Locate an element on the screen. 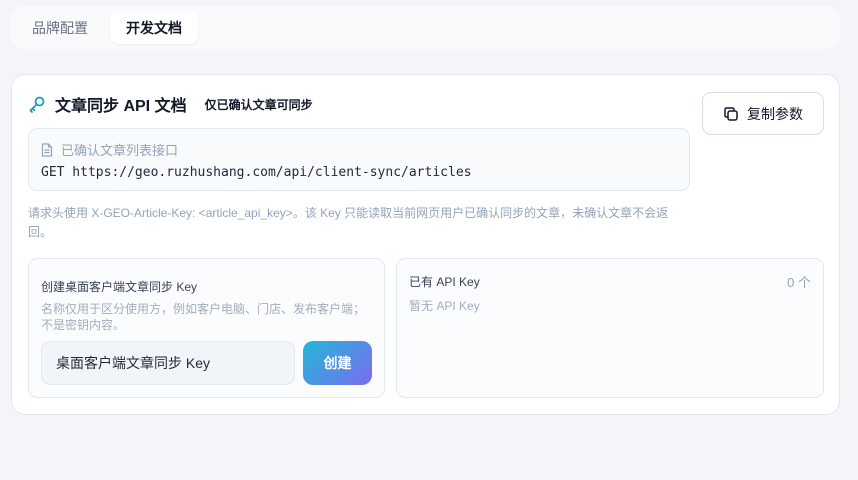 This screenshot has height=480, width=858. card-subtitle: 仅已确认文章可同步 is located at coordinates (258, 104).